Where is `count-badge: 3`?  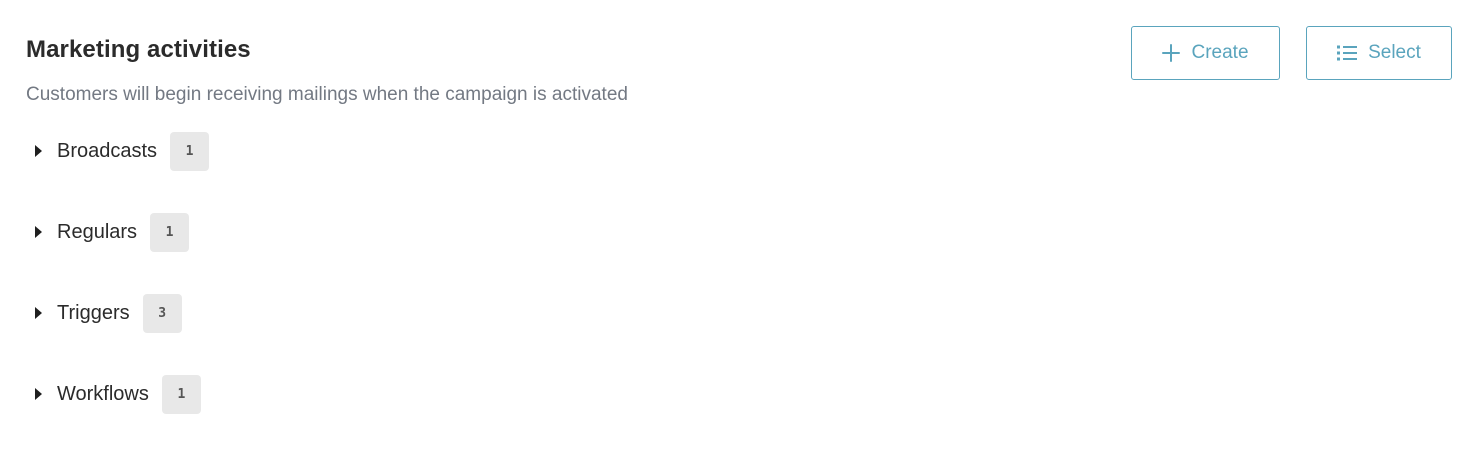 count-badge: 3 is located at coordinates (162, 313).